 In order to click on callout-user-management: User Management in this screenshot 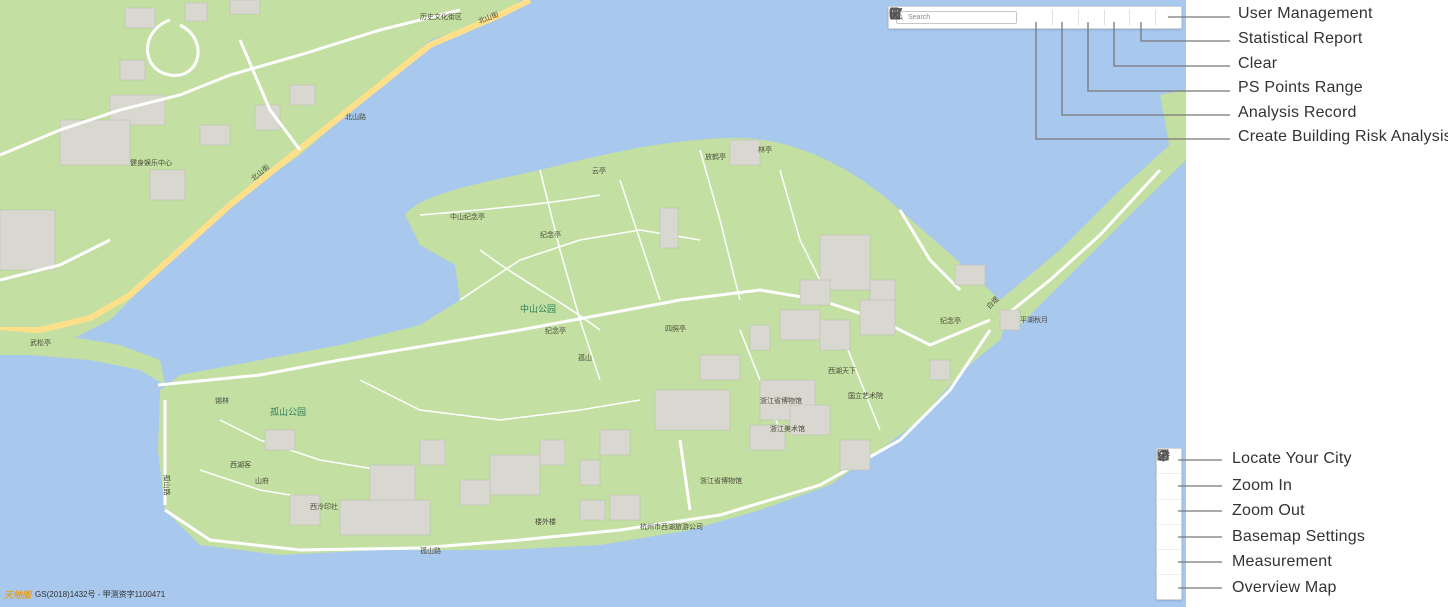, I will do `click(1305, 13)`.